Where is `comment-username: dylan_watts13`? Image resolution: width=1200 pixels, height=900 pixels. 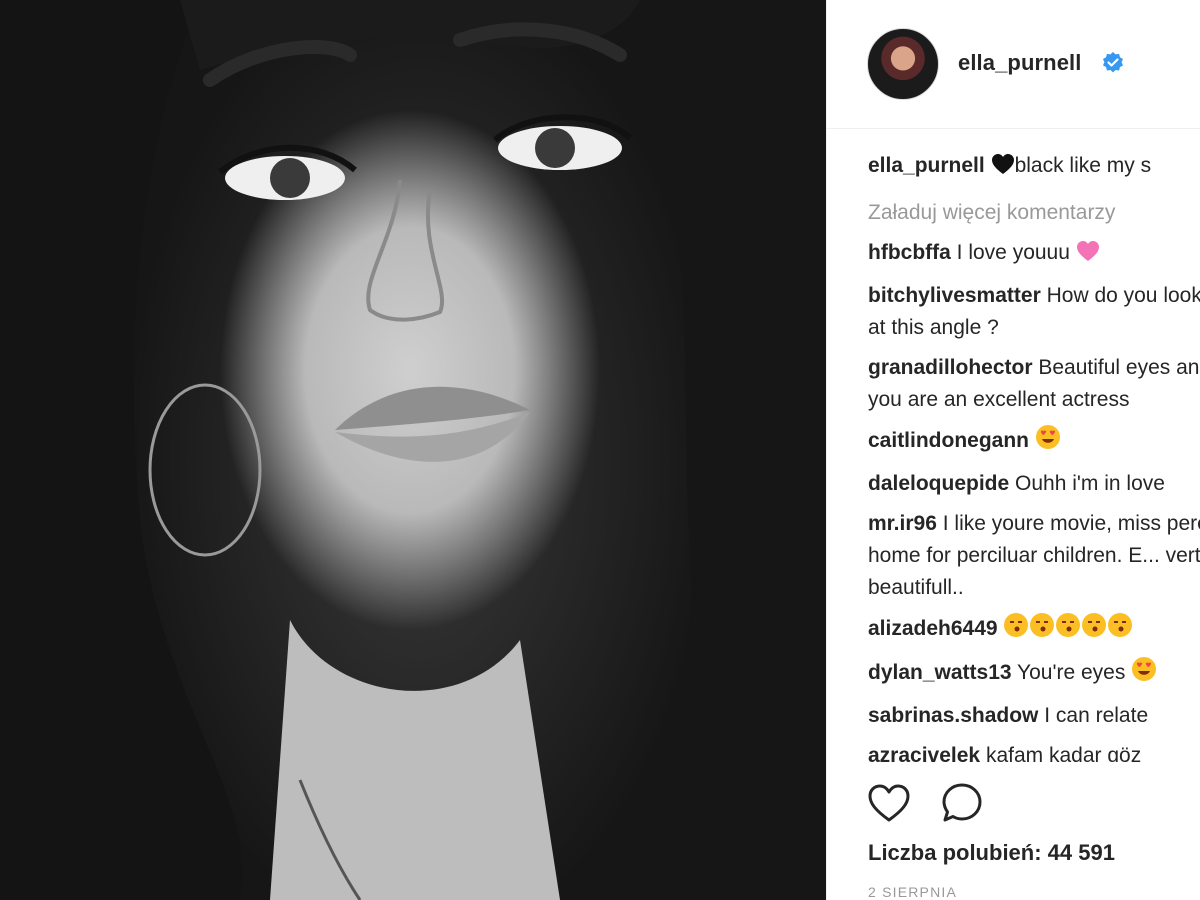
comment-username: dylan_watts13 is located at coordinates (940, 672).